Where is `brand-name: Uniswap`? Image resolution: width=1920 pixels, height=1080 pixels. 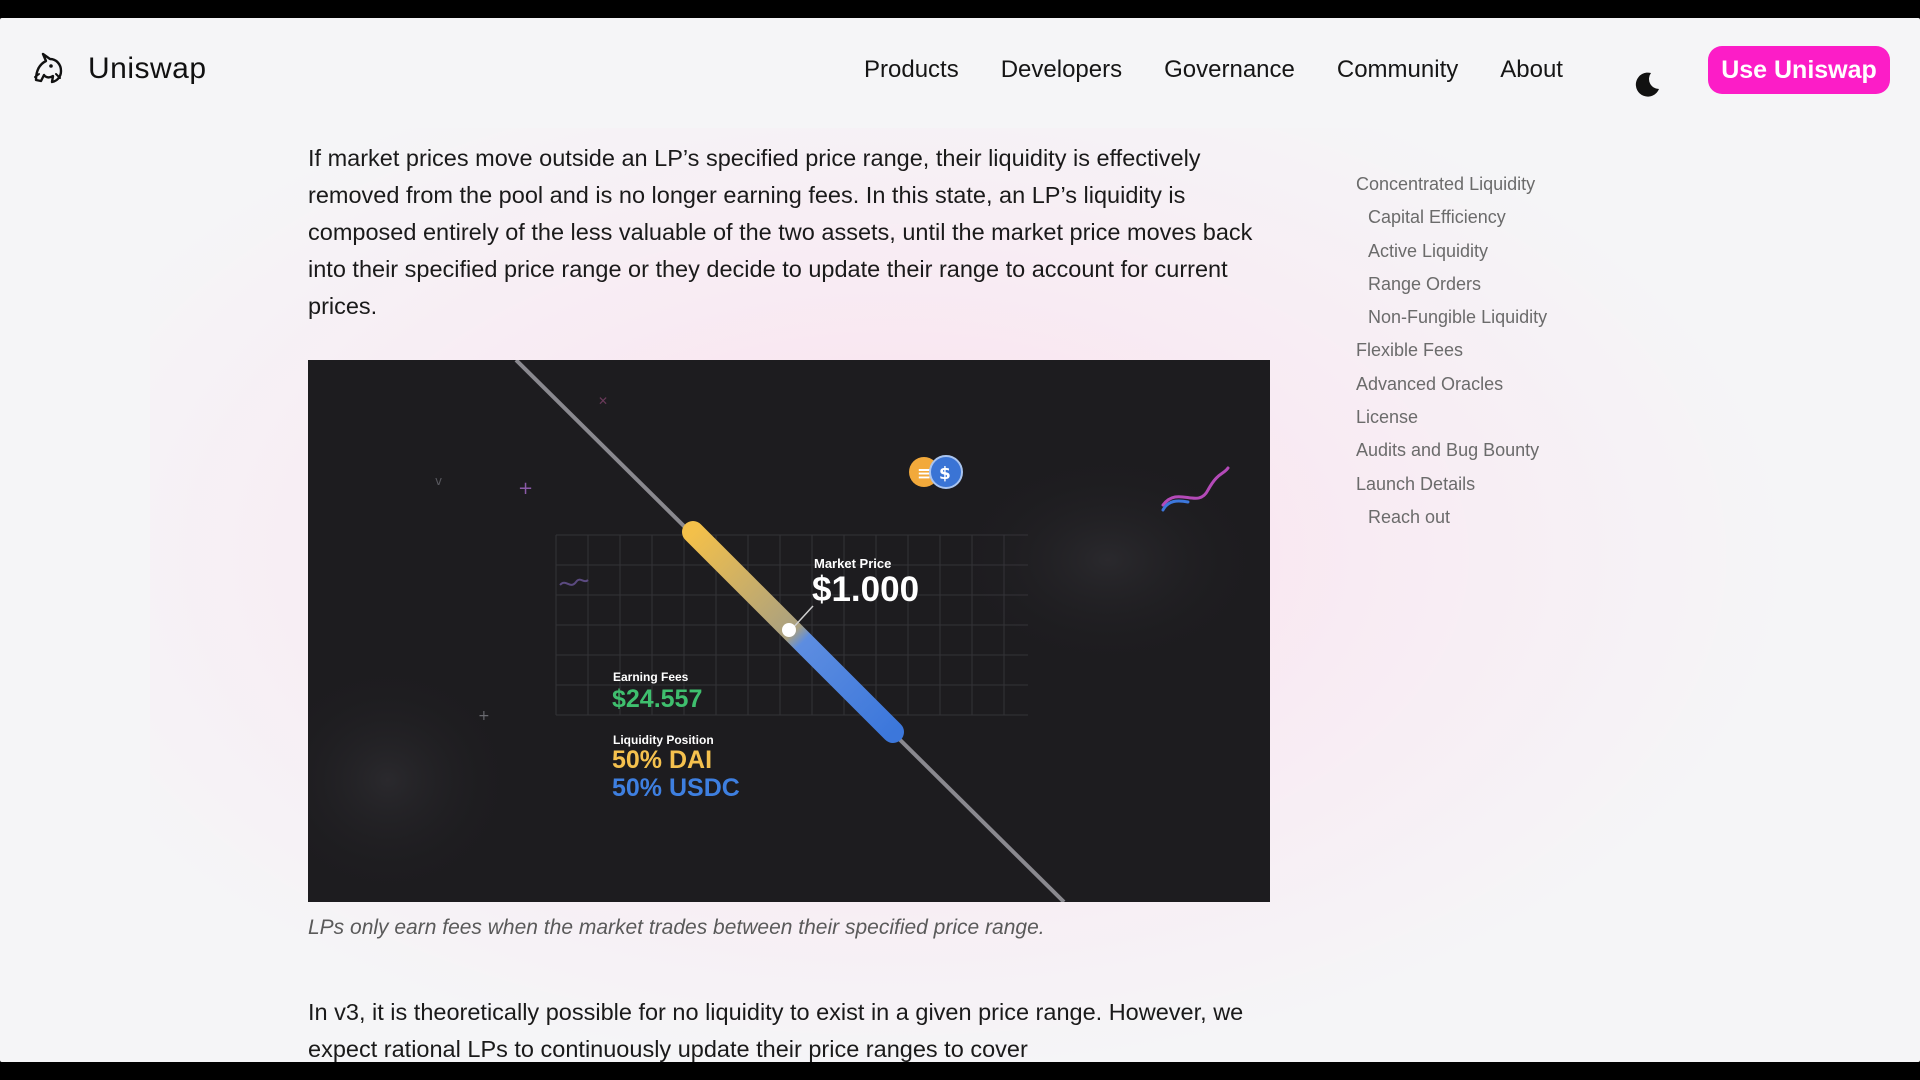 brand-name: Uniswap is located at coordinates (147, 69).